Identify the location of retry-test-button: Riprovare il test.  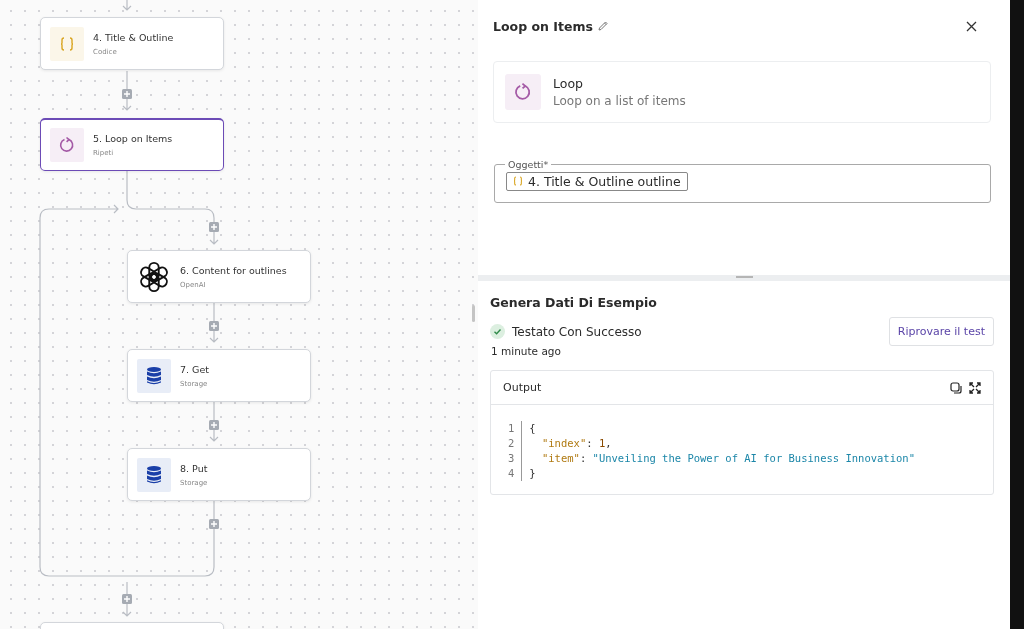
(941, 331).